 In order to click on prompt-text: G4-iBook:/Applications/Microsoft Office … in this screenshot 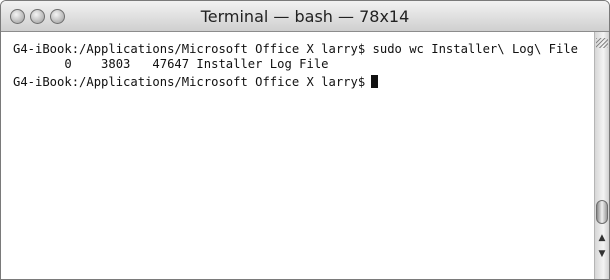, I will do `click(189, 82)`.